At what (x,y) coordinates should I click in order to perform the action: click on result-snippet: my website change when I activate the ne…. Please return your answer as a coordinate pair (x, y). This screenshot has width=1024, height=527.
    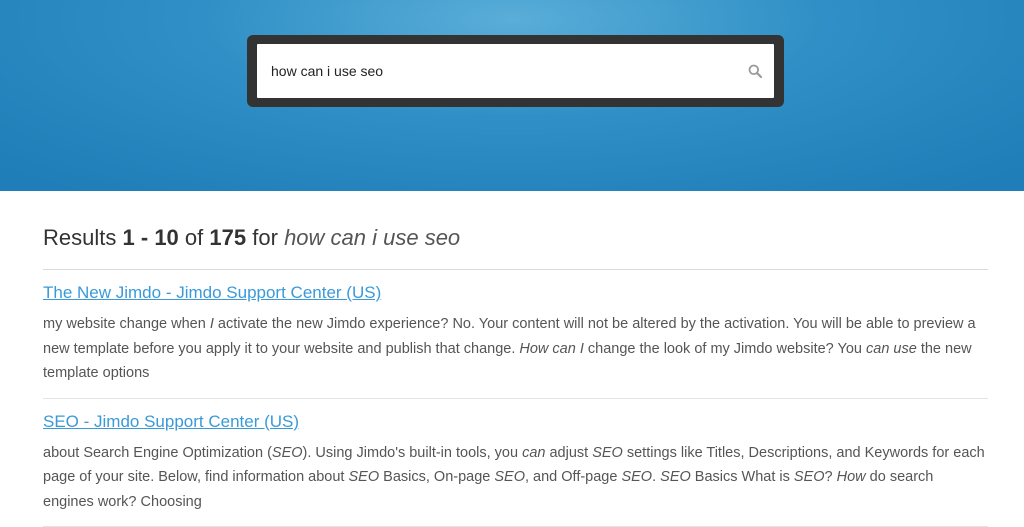
    Looking at the image, I should click on (515, 349).